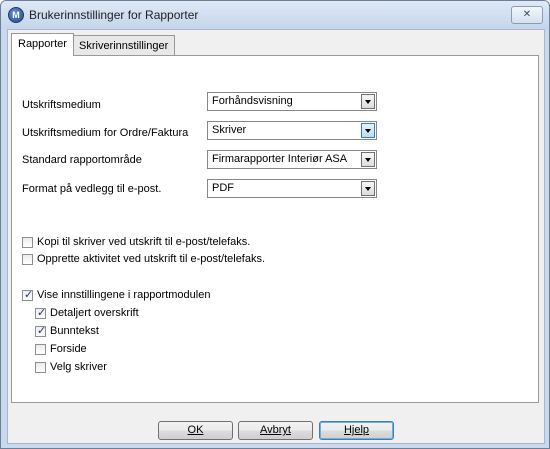 This screenshot has width=550, height=449. Describe the element at coordinates (42, 44) in the screenshot. I see `tab-rapporter: Rapporter` at that location.